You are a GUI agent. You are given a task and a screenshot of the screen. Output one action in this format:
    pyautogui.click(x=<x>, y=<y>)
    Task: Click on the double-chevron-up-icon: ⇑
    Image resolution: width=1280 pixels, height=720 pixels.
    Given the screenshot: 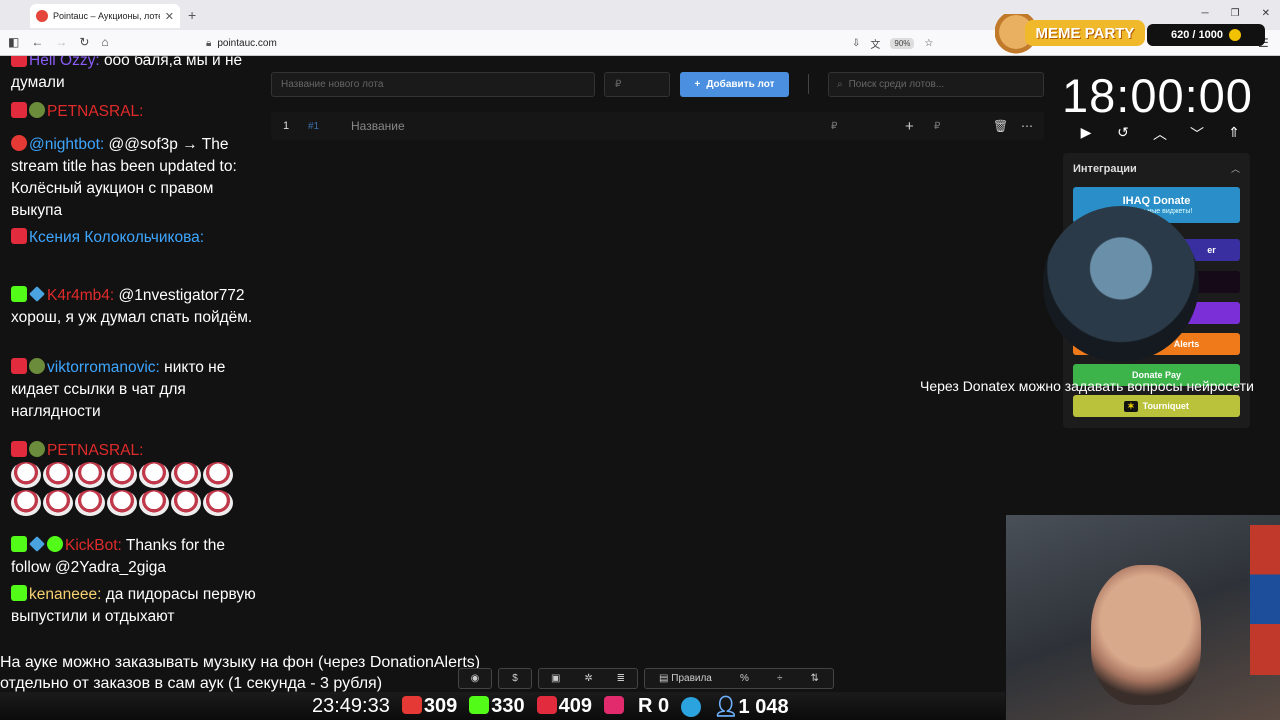 What is the action you would take?
    pyautogui.click(x=1234, y=134)
    